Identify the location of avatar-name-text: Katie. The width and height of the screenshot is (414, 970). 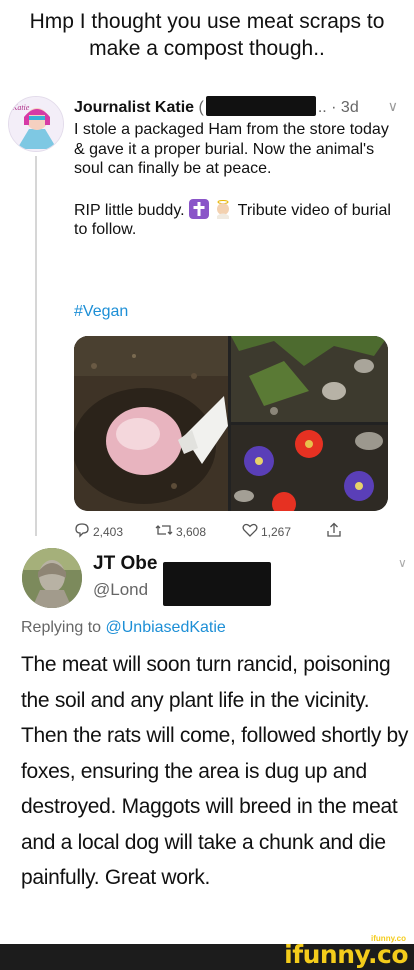
(20, 107).